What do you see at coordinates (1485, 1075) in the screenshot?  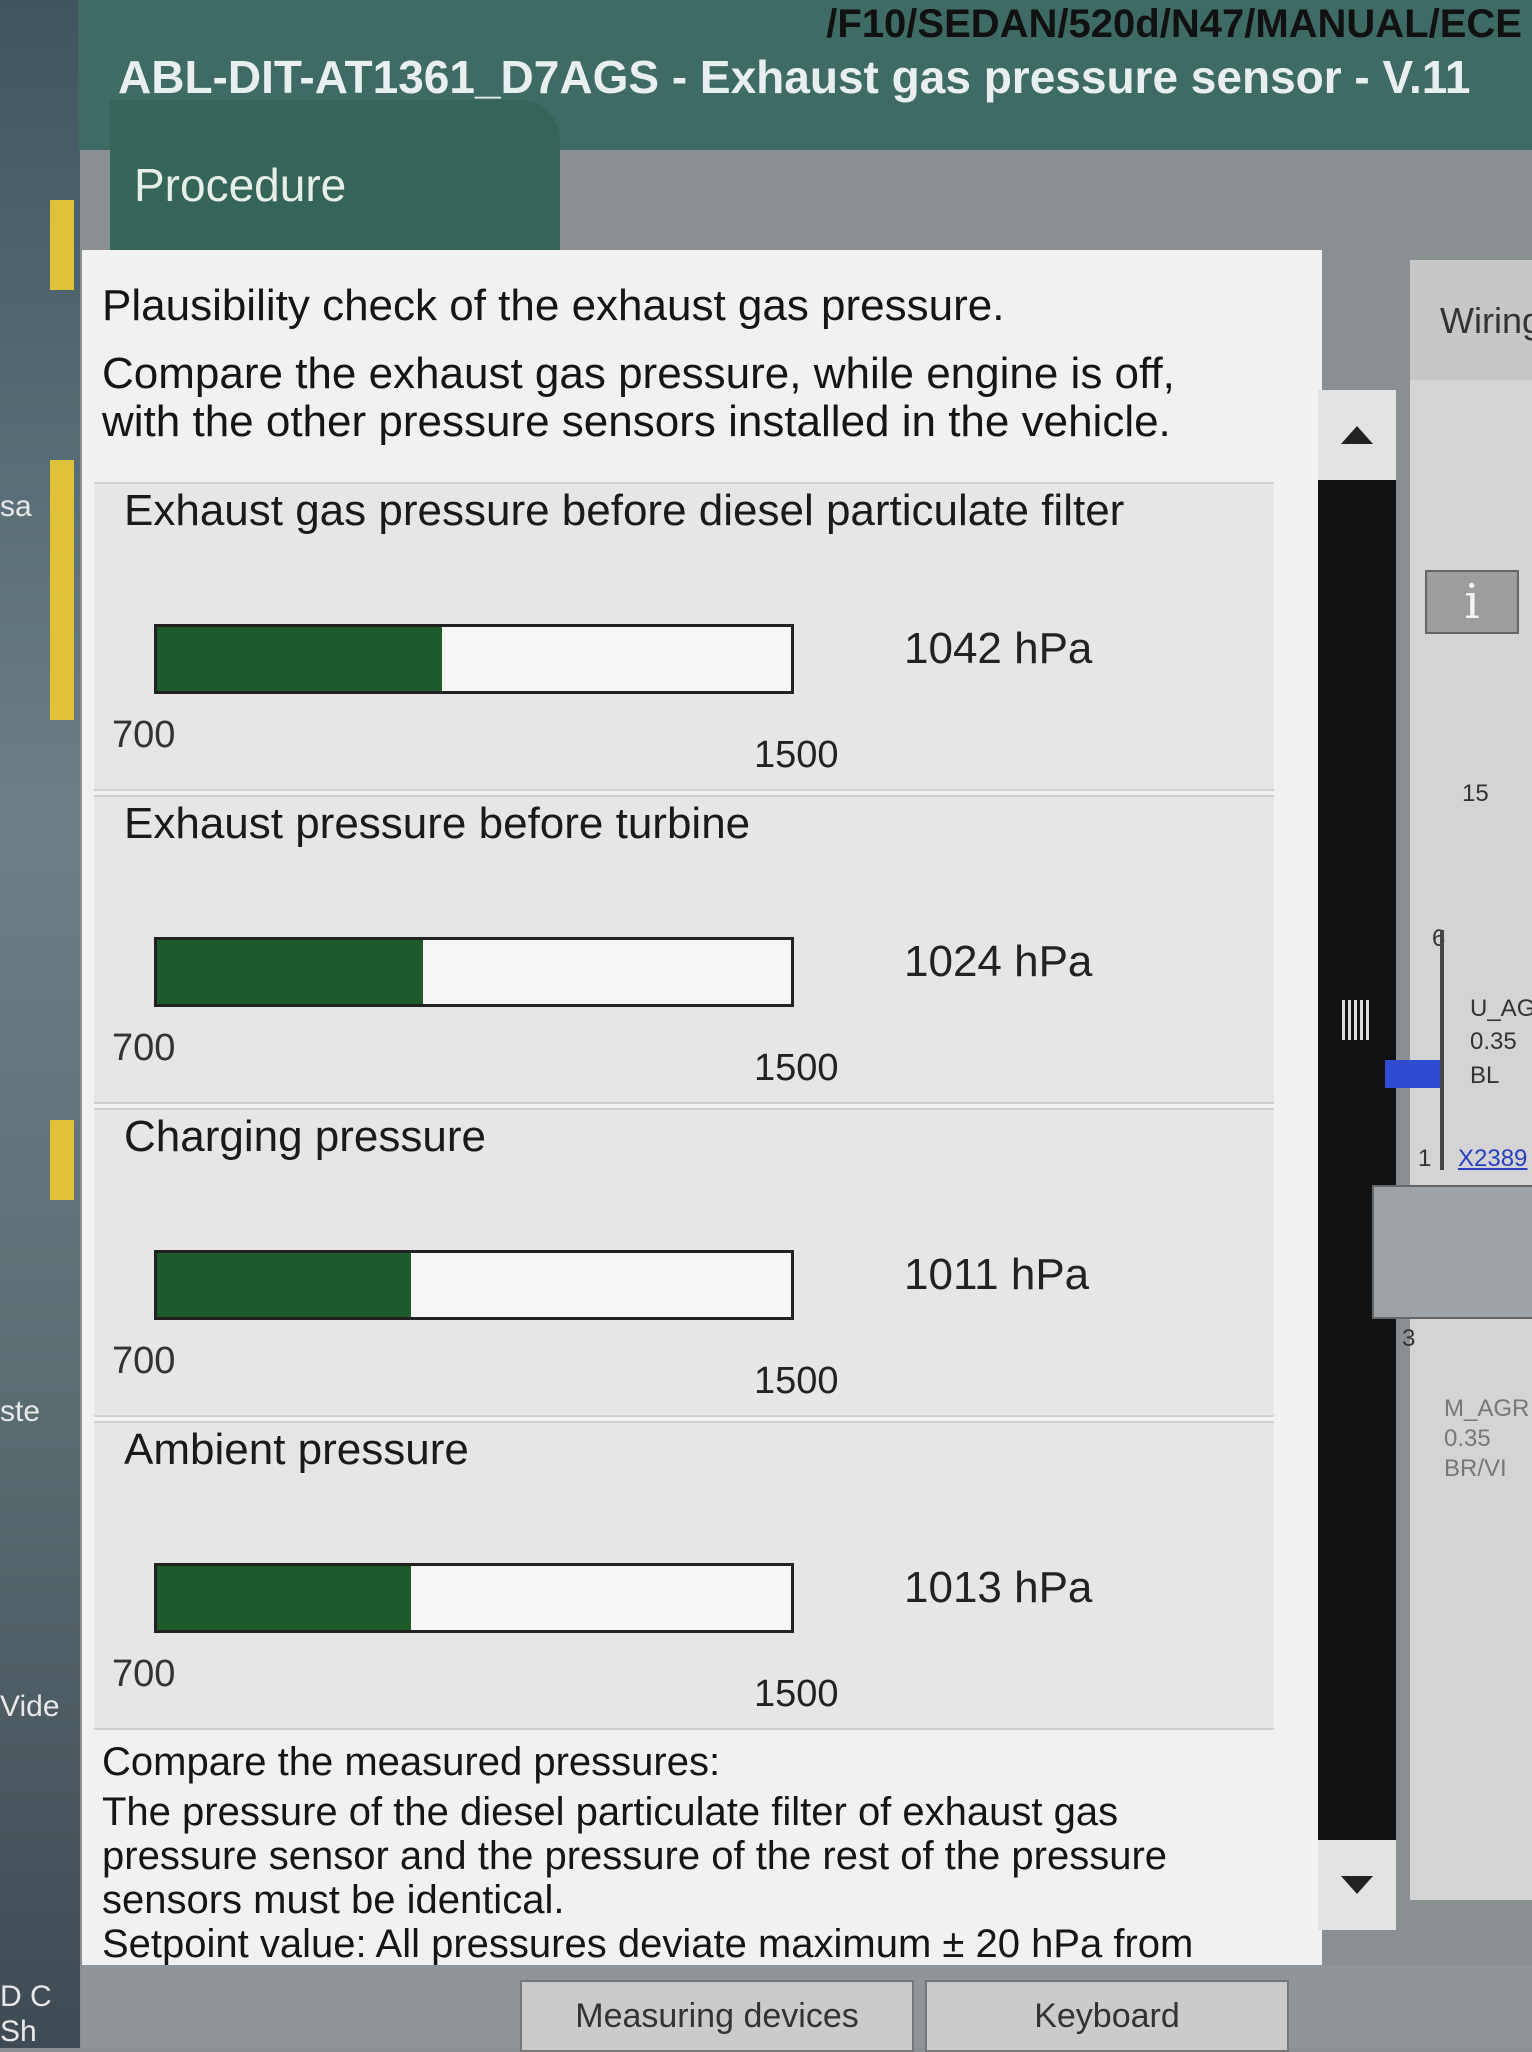 I see `wire-color: BL` at bounding box center [1485, 1075].